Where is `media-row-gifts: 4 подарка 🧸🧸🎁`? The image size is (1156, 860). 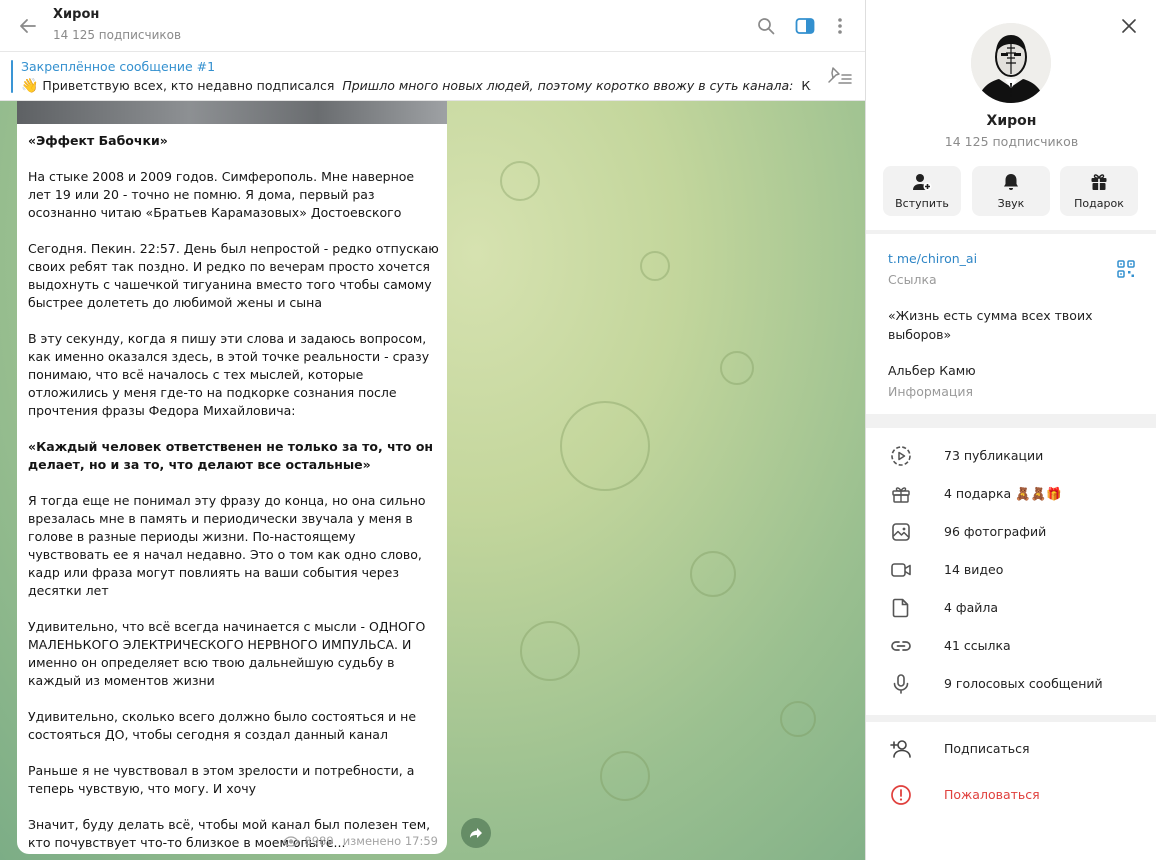
media-row-gifts: 4 подарка 🧸🧸🎁 is located at coordinates (1011, 494).